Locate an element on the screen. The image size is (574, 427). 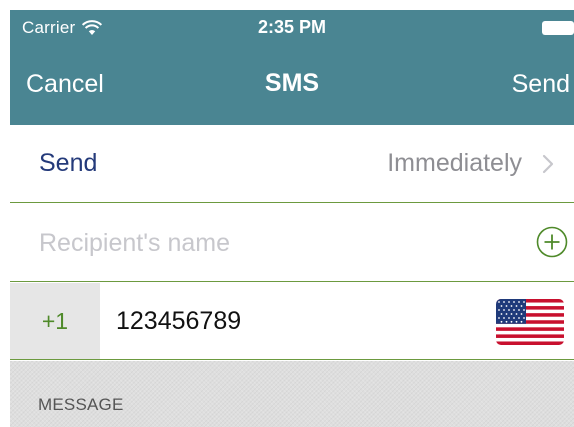
chevron-right-icon is located at coordinates (548, 164).